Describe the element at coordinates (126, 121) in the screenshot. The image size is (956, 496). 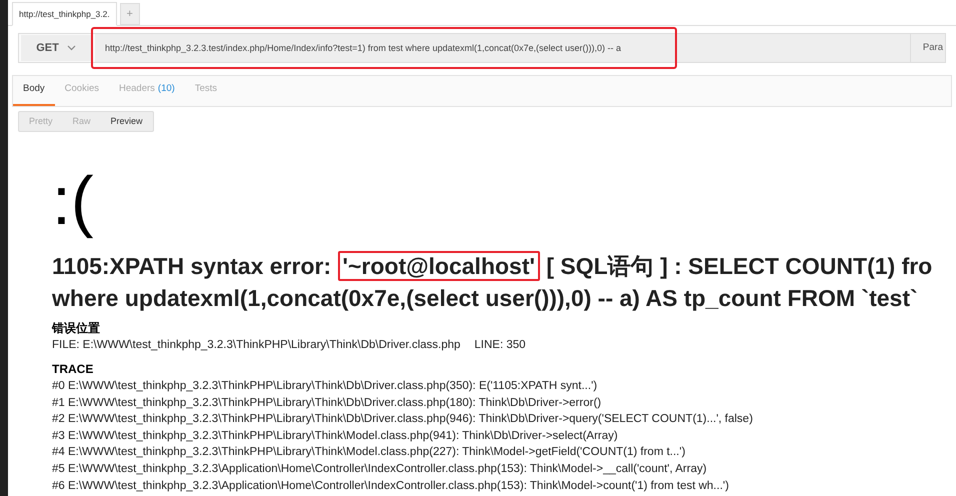
I see `view-mode-button: Preview` at that location.